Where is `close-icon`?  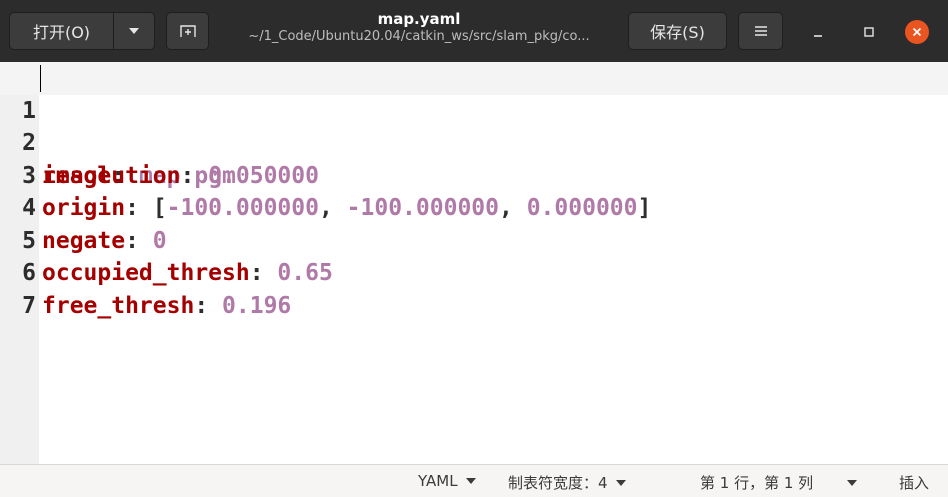 close-icon is located at coordinates (917, 32).